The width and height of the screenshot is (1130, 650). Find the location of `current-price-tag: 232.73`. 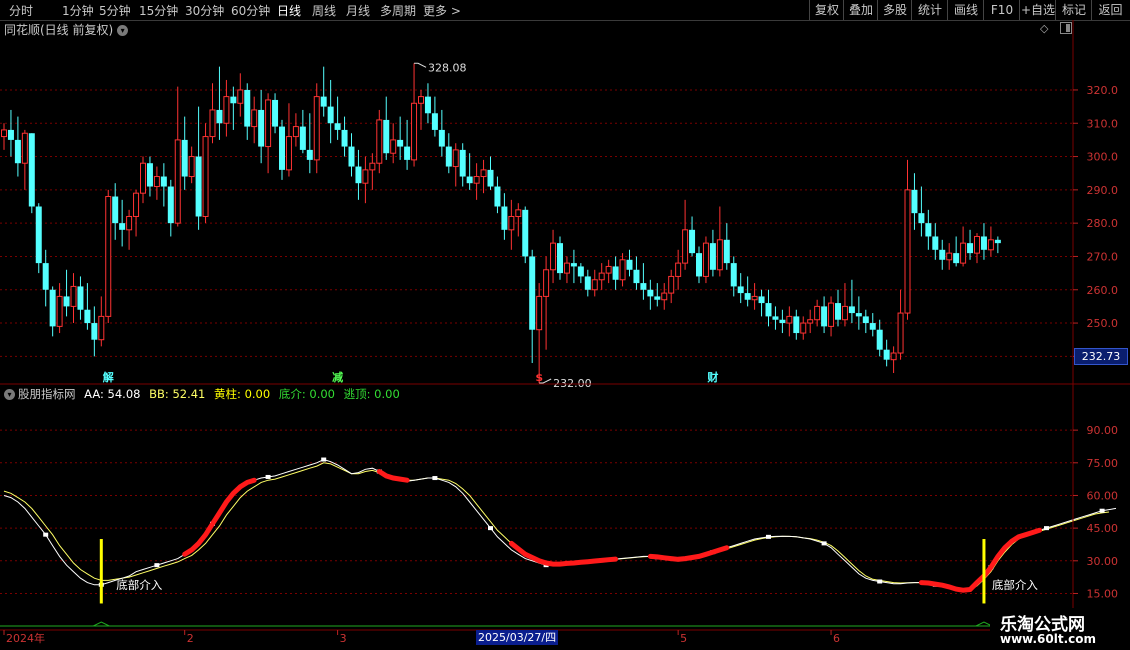

current-price-tag: 232.73 is located at coordinates (1101, 356).